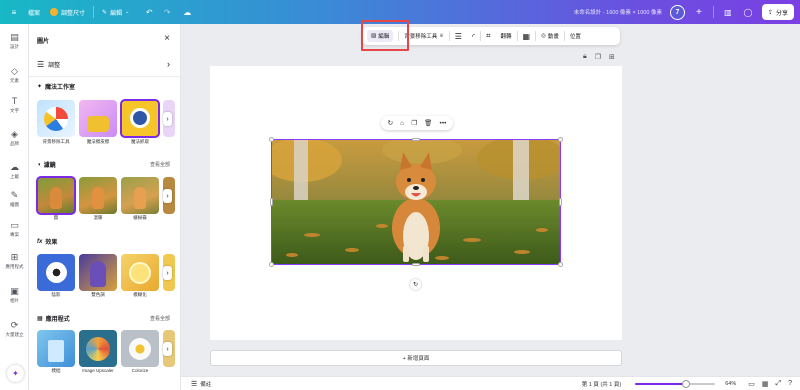 This screenshot has width=800, height=390. I want to click on rail-item-9: ⟳ 大量建立, so click(14, 329).